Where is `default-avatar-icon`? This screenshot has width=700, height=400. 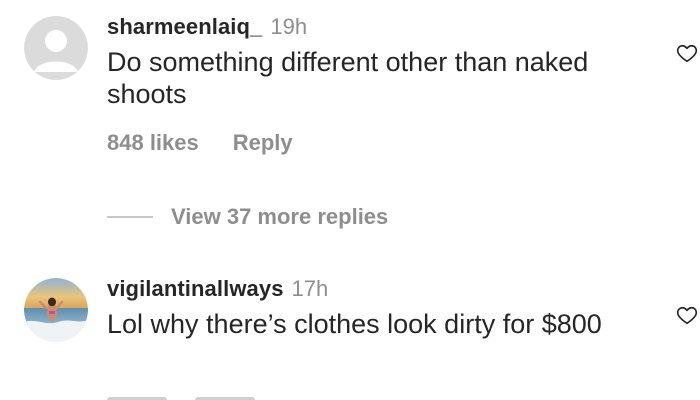
default-avatar-icon is located at coordinates (56, 48).